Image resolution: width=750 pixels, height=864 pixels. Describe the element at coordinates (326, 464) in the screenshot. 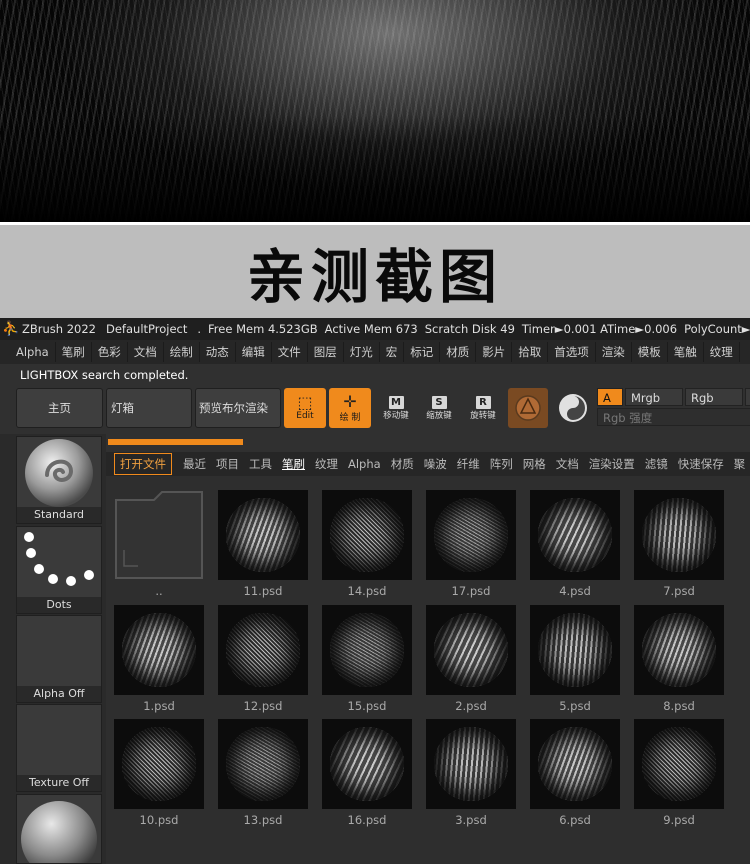

I see `tab-texture: 纹理` at that location.